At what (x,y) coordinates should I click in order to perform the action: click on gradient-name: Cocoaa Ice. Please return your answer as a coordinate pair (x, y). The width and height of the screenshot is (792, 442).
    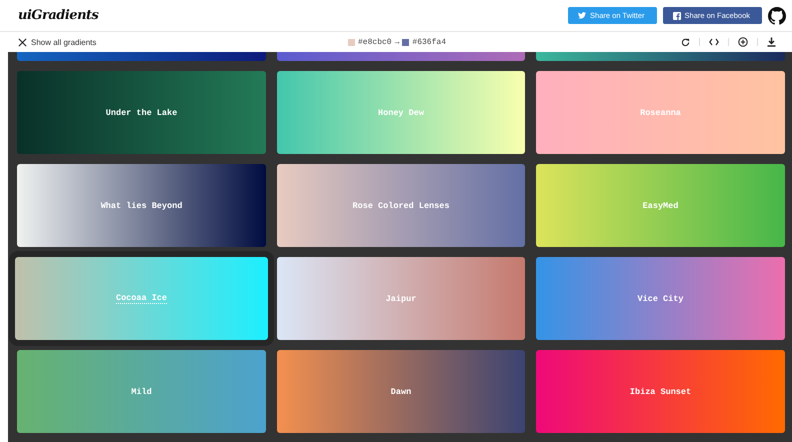
    Looking at the image, I should click on (141, 298).